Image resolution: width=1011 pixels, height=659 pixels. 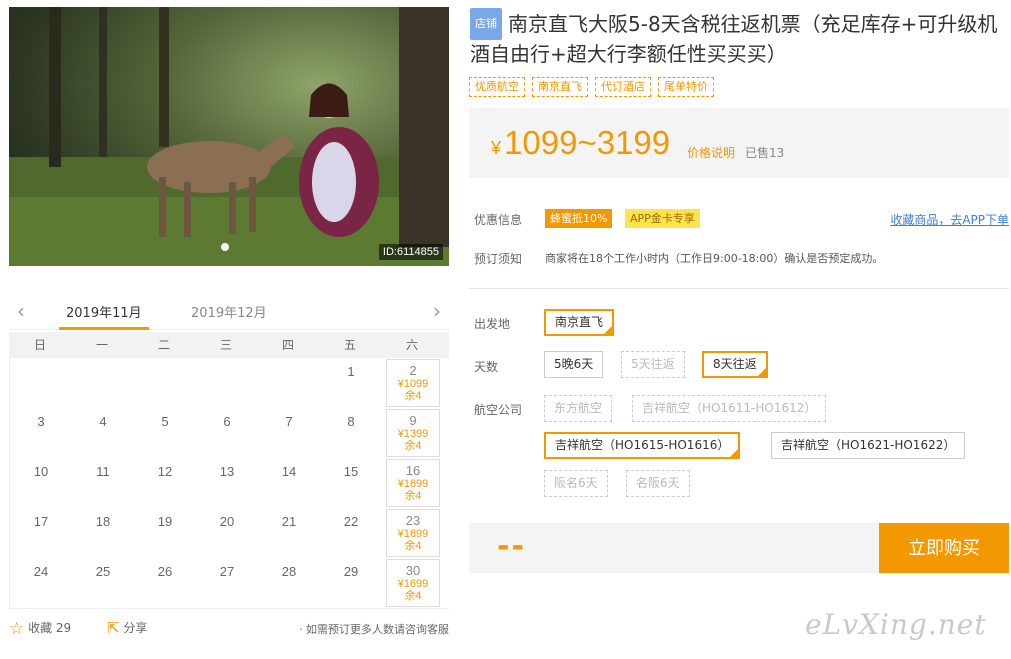 What do you see at coordinates (642, 445) in the screenshot?
I see `airline-option-ho1615: 吉祥航空（HO1615-HO1616）` at bounding box center [642, 445].